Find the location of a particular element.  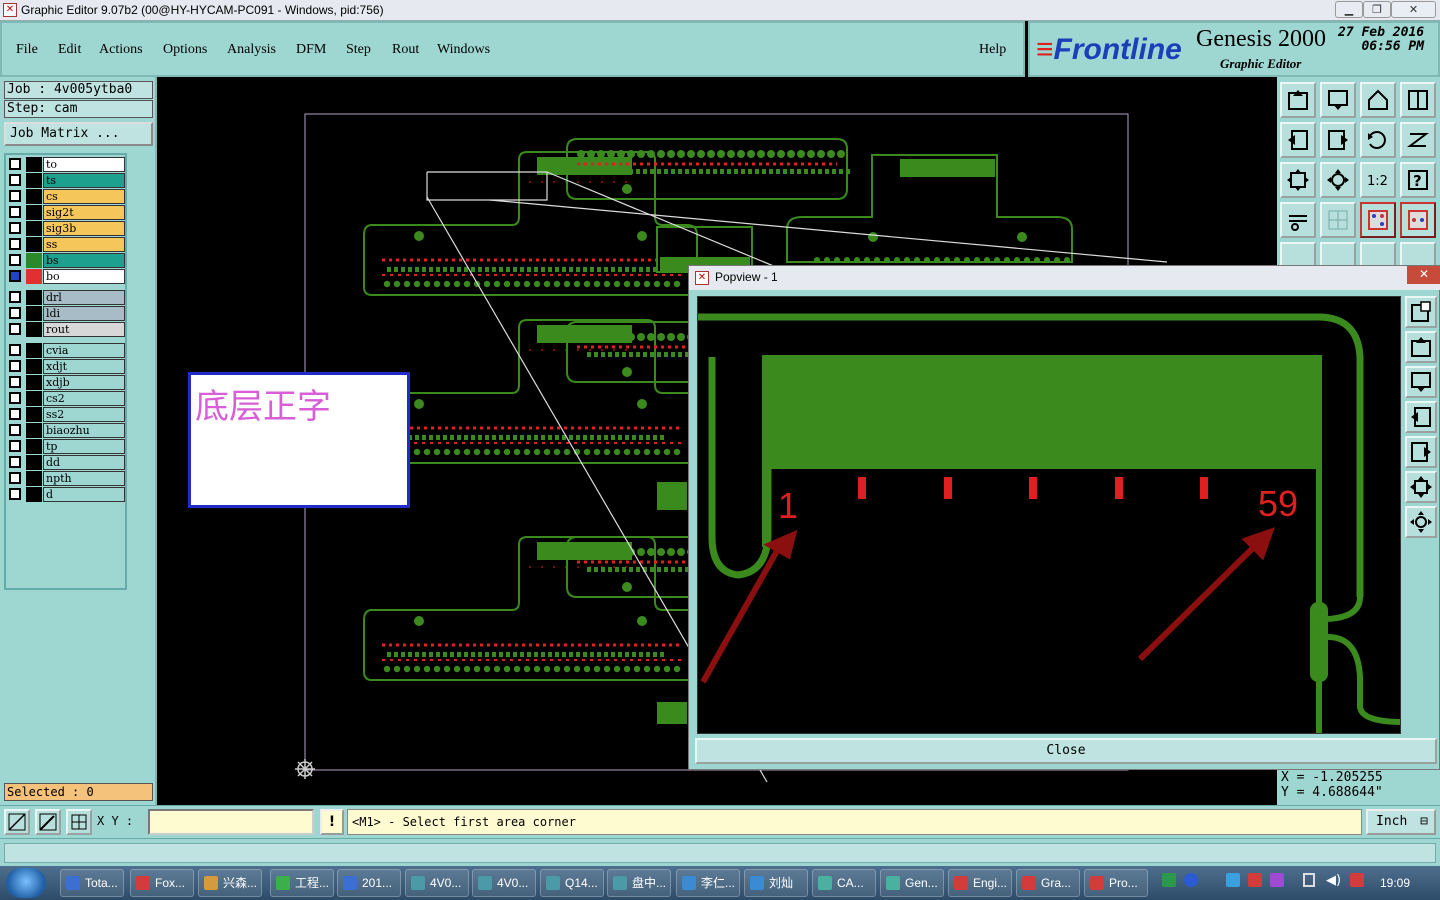

monitor-icon is located at coordinates (1309, 880).